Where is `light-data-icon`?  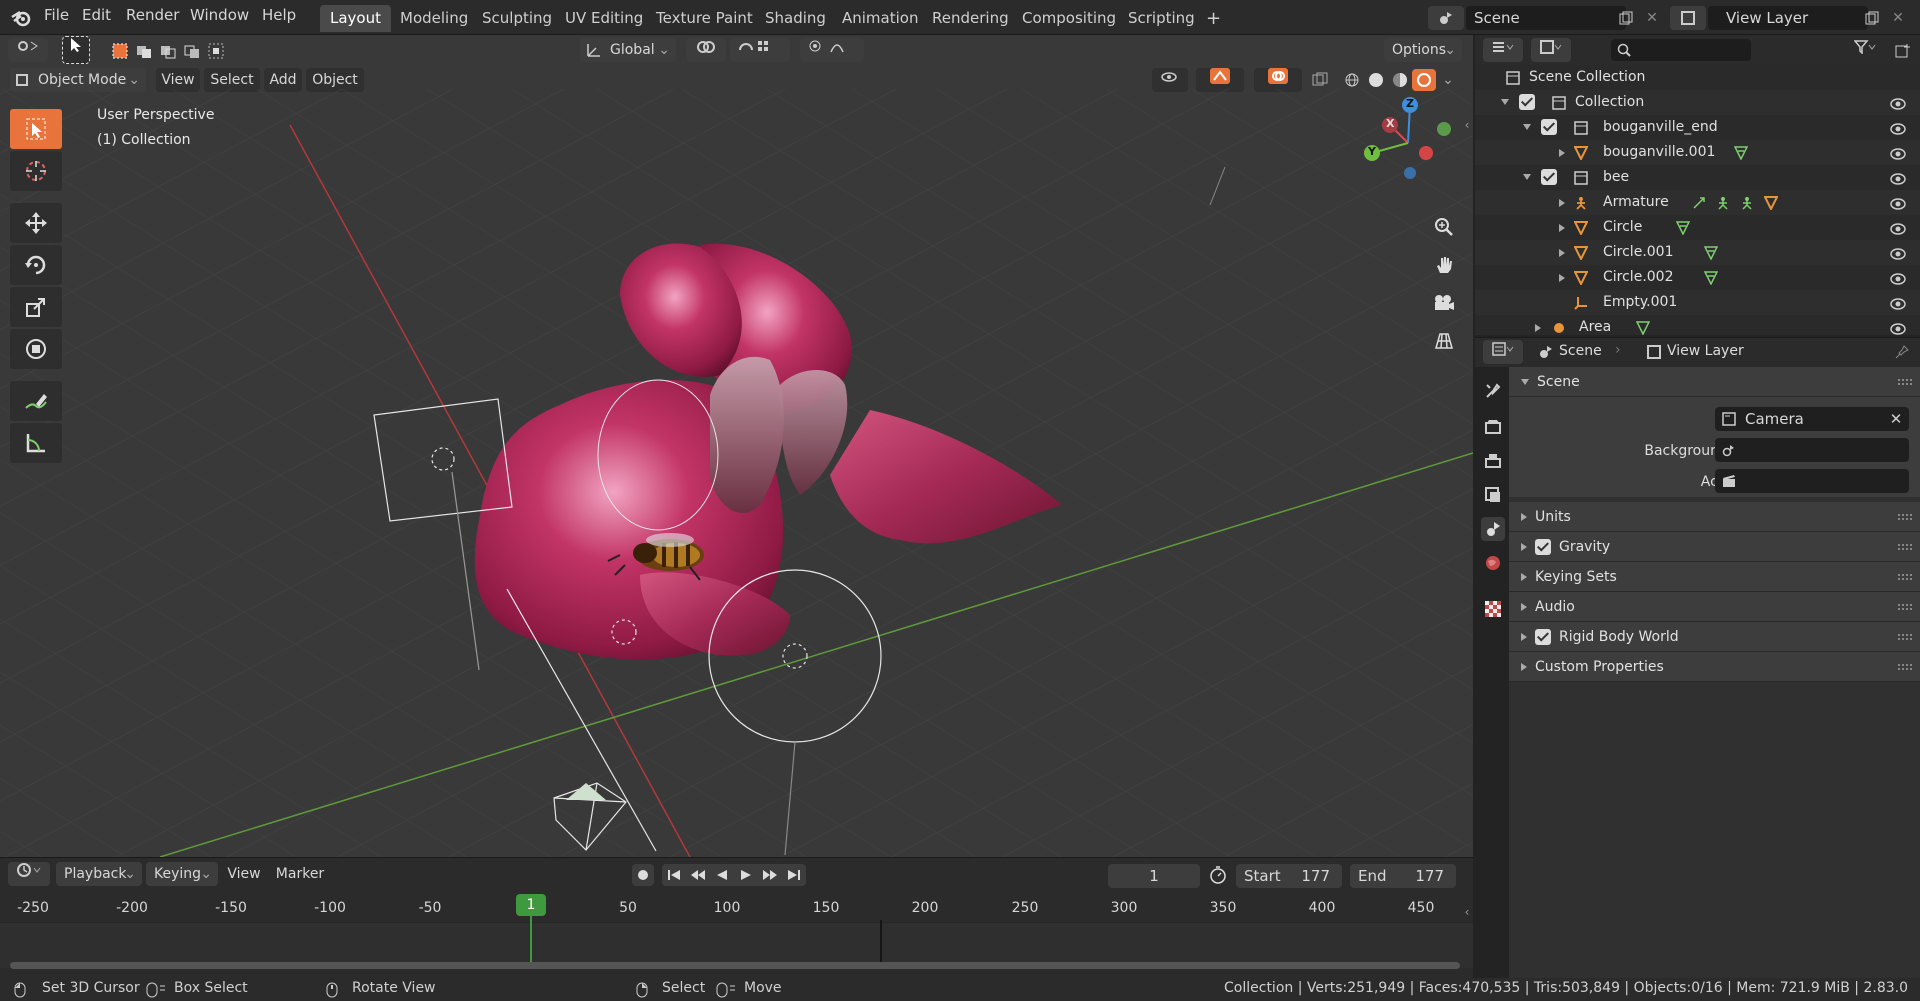 light-data-icon is located at coordinates (1643, 327).